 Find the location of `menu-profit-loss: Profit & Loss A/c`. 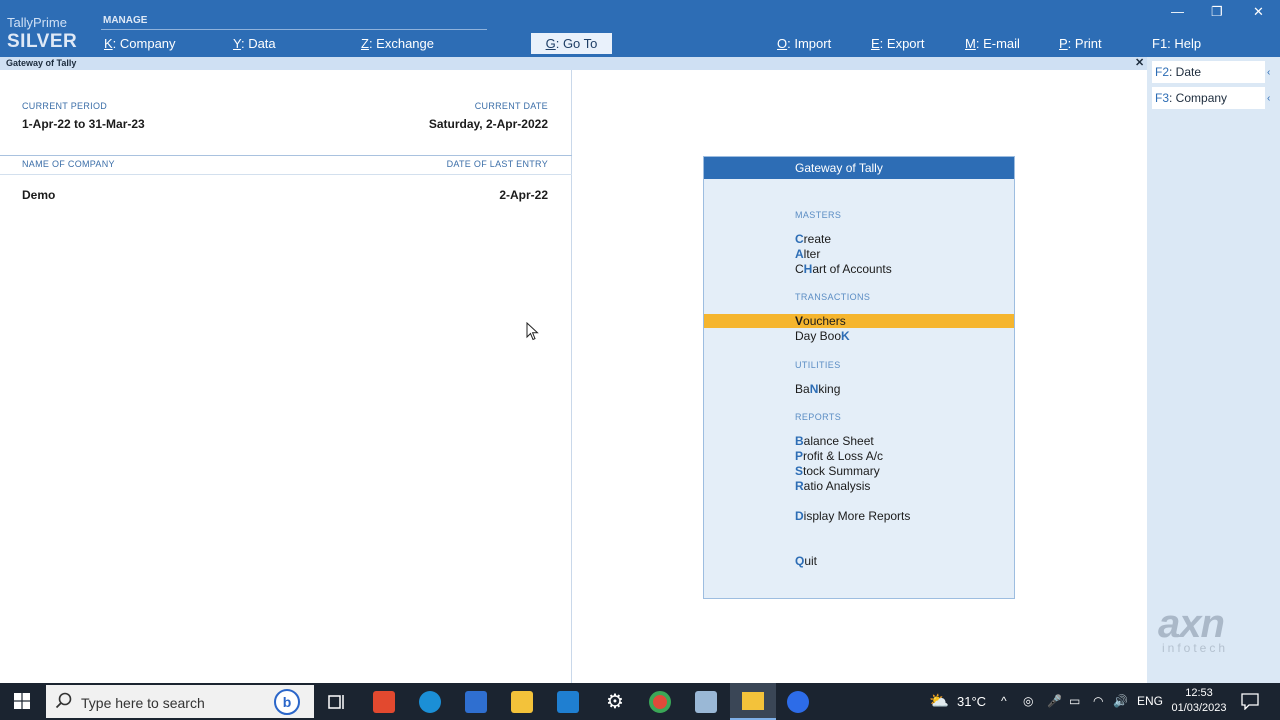

menu-profit-loss: Profit & Loss A/c is located at coordinates (839, 456).